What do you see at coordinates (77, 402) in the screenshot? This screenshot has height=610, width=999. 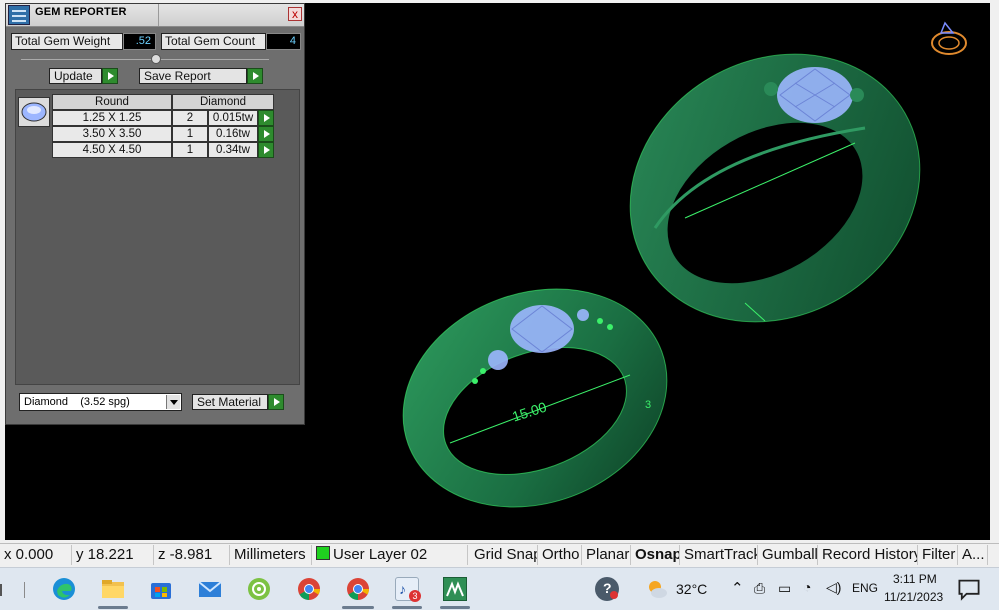 I see `material-select-value: Diamond (3.52 spg)` at bounding box center [77, 402].